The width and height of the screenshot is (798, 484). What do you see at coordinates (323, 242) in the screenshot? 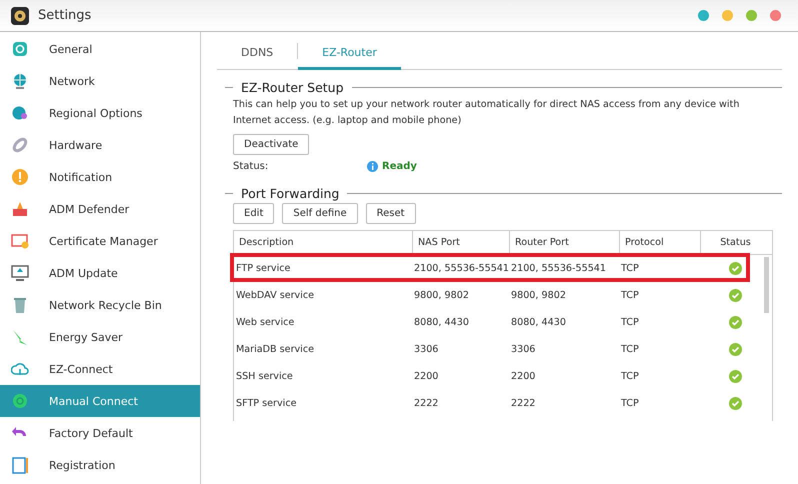
I see `column-header: Description` at bounding box center [323, 242].